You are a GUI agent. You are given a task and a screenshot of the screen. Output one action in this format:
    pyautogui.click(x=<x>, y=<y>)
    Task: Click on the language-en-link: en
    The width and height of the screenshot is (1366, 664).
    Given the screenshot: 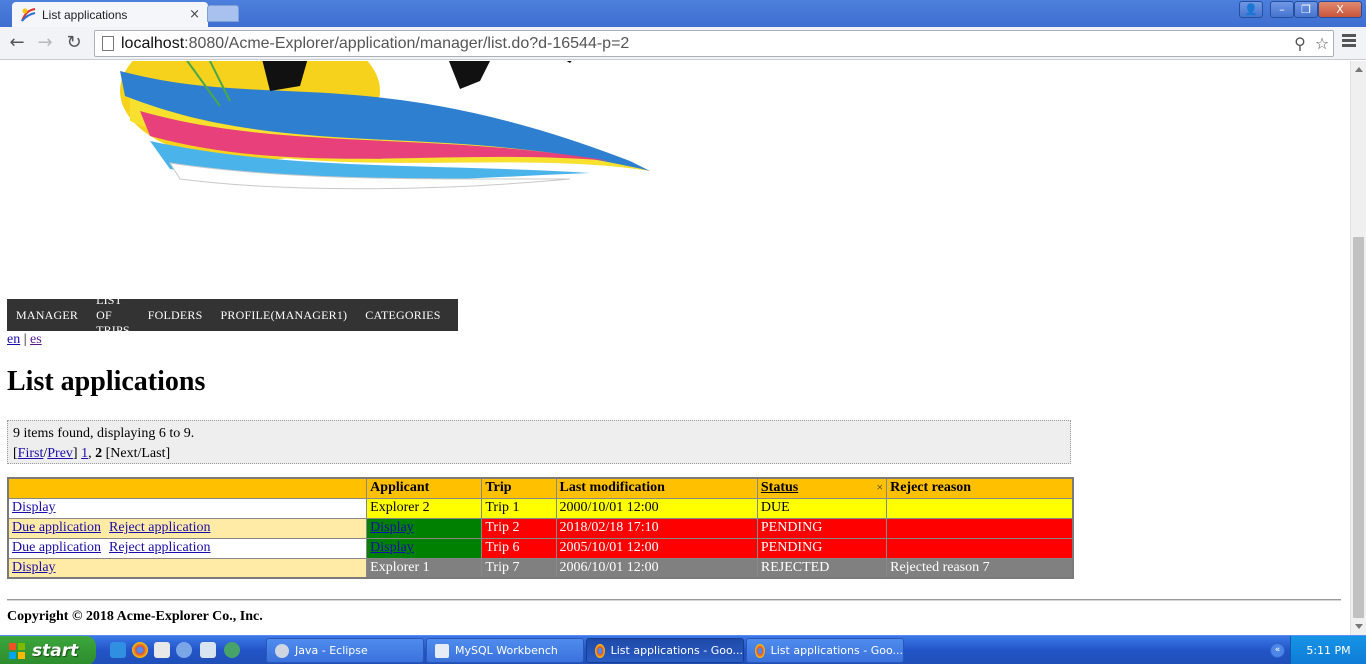 What is the action you would take?
    pyautogui.click(x=13, y=339)
    